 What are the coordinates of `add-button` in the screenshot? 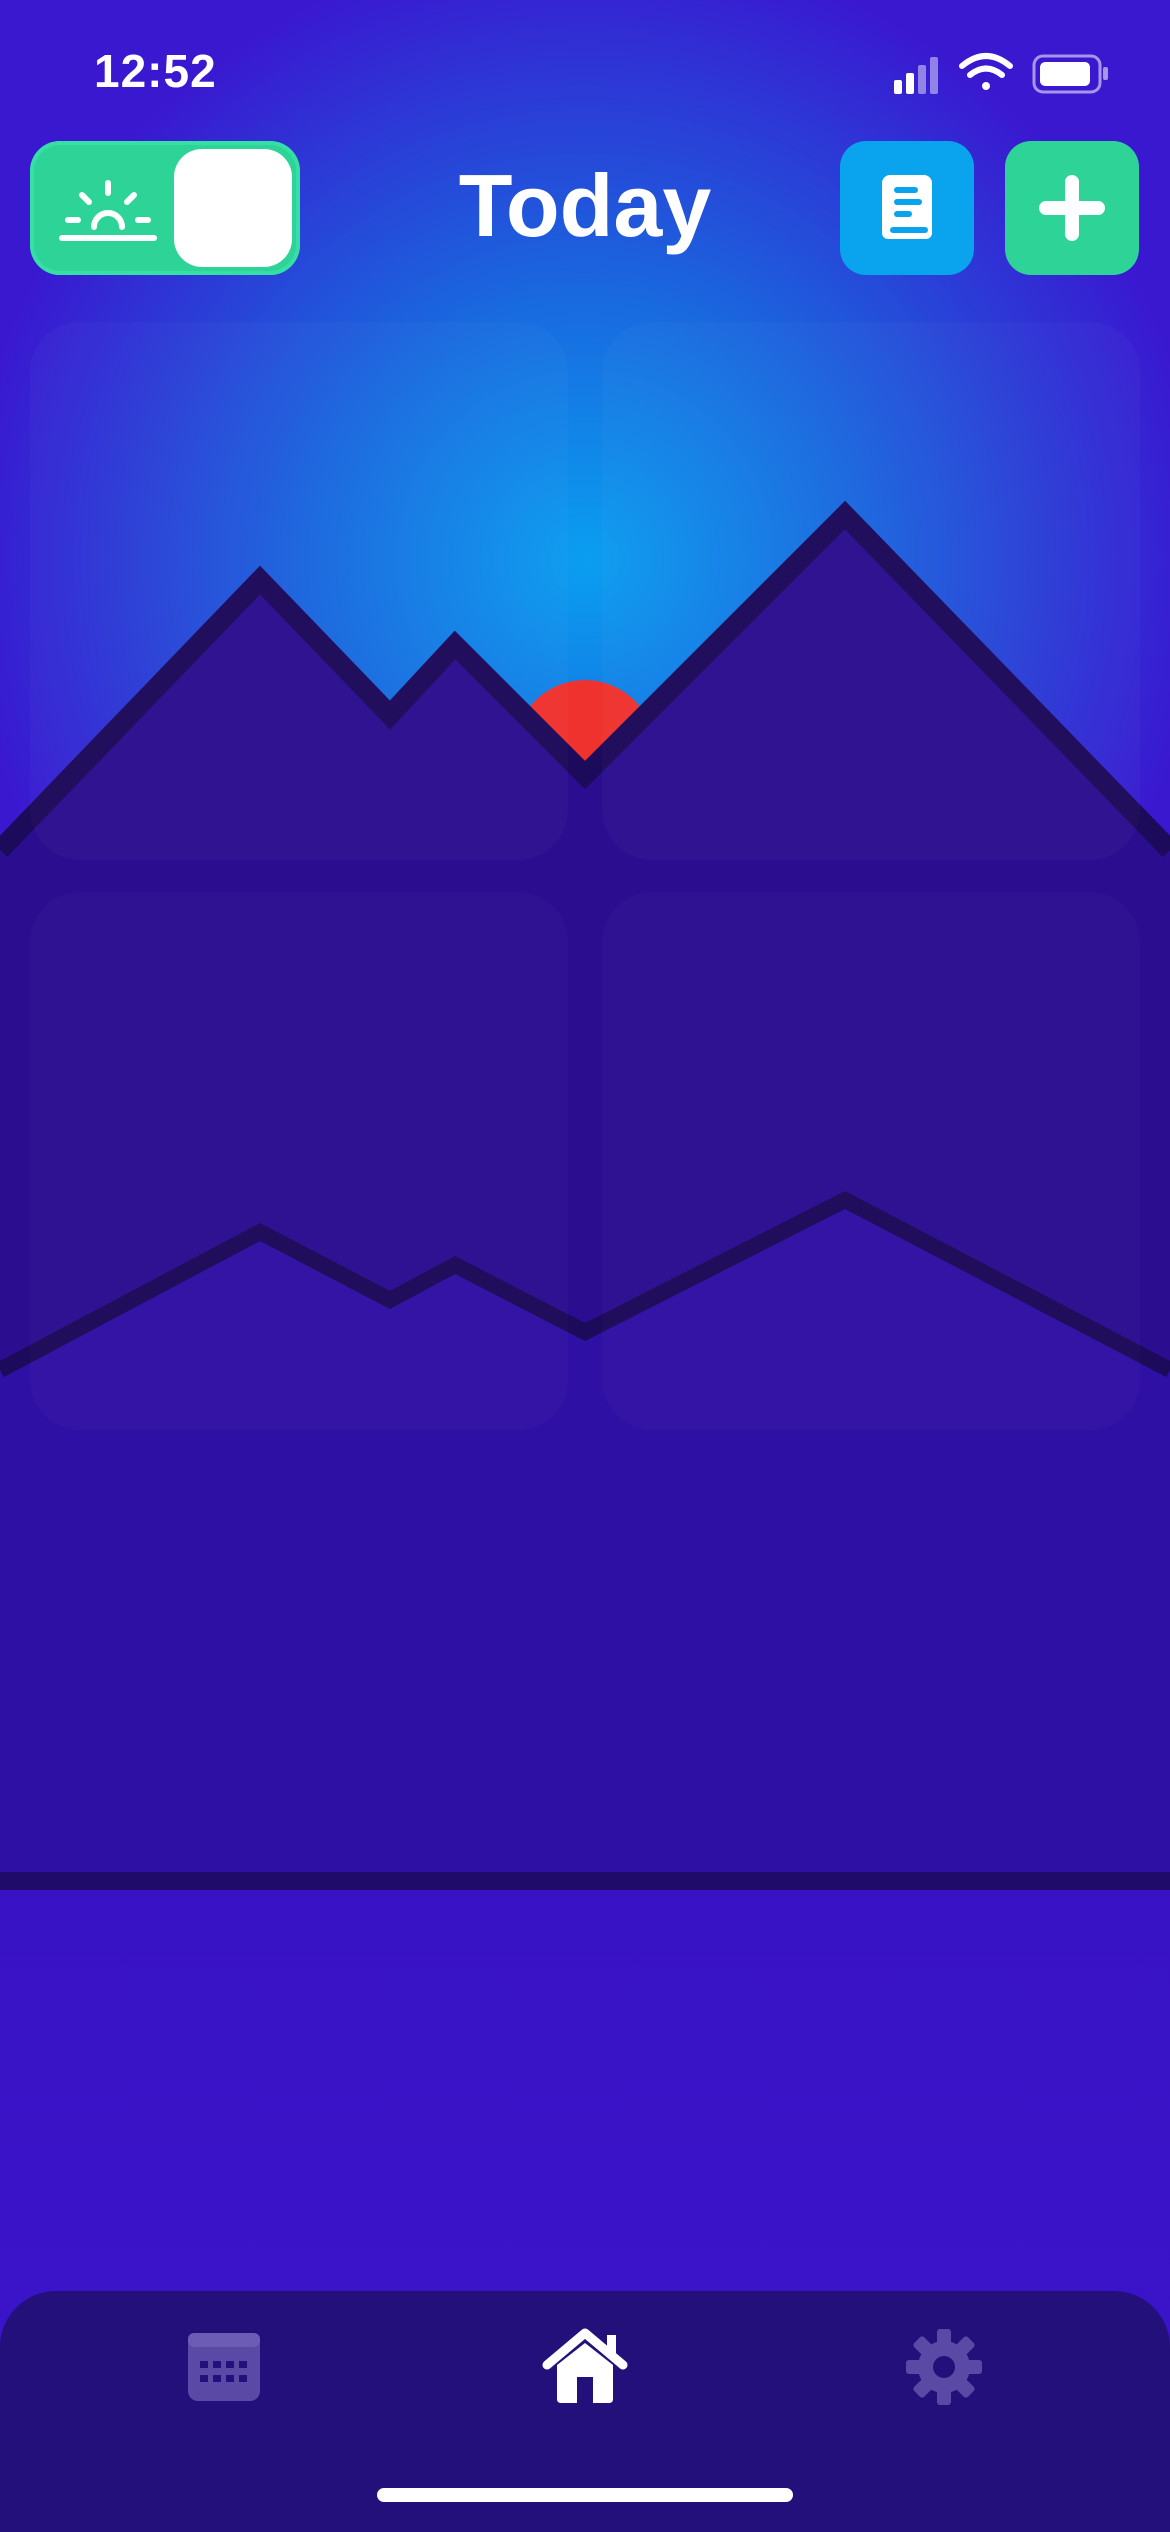 It's located at (1072, 208).